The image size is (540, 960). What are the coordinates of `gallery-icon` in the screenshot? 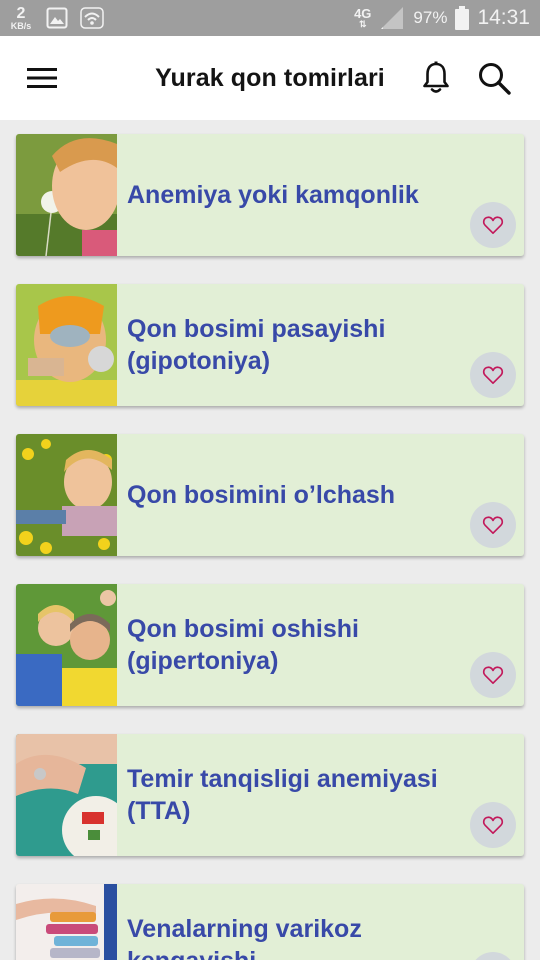 It's located at (57, 18).